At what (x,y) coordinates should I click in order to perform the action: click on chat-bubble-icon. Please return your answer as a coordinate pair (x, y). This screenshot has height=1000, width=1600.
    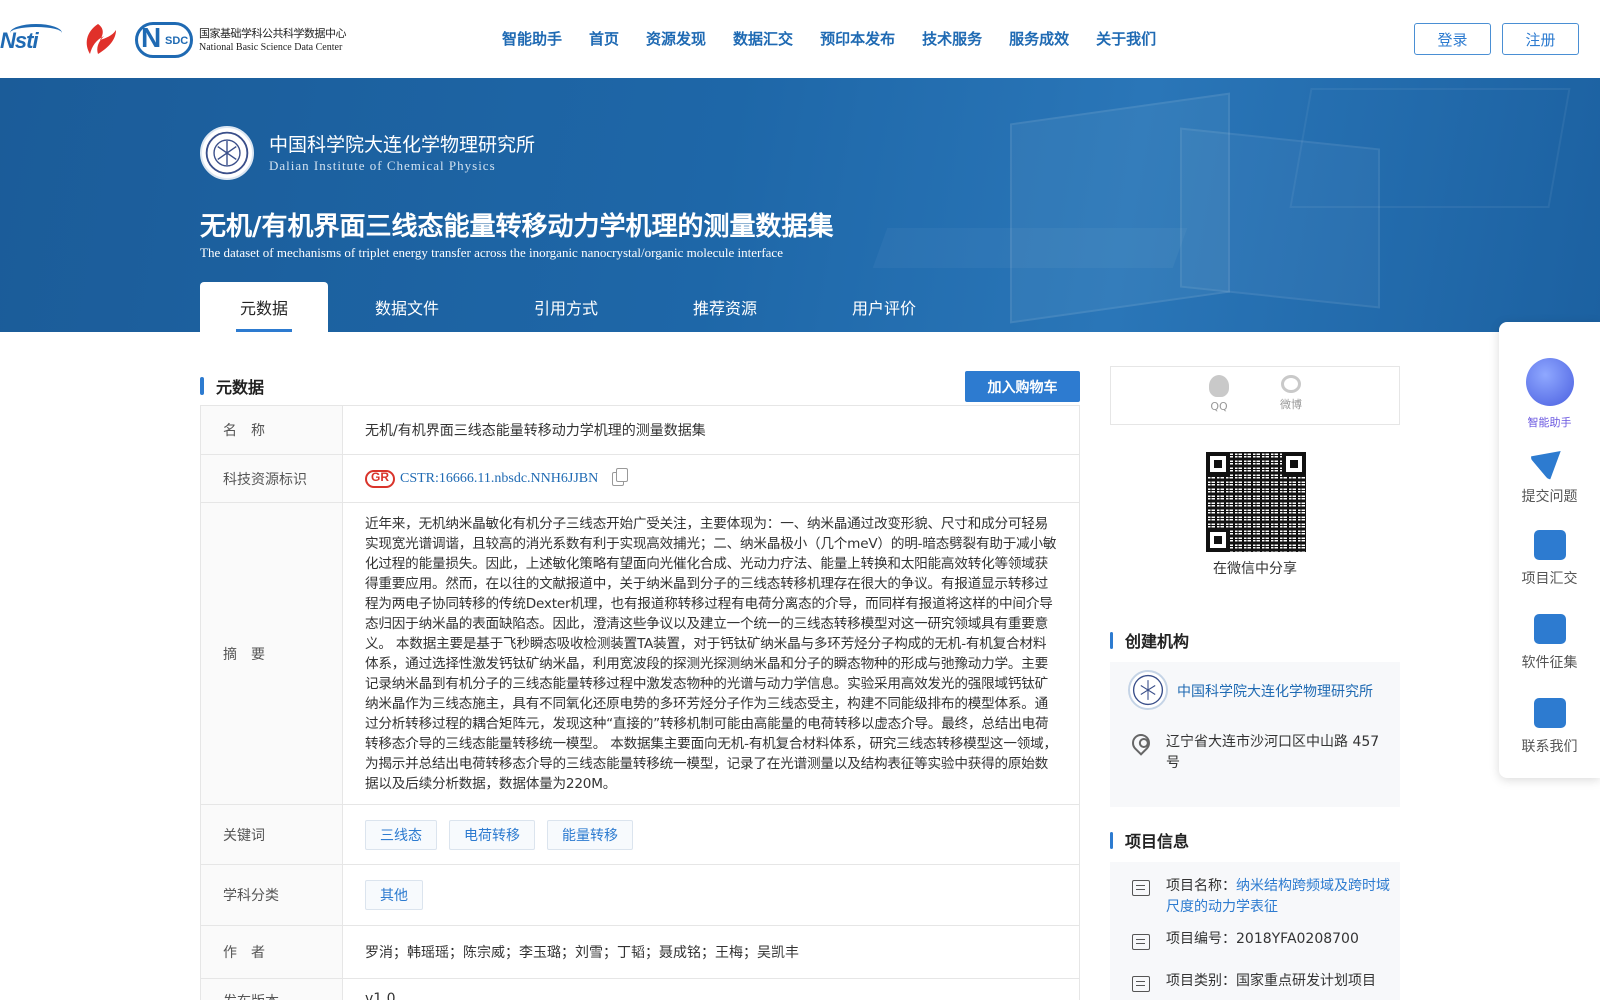
    Looking at the image, I should click on (1549, 713).